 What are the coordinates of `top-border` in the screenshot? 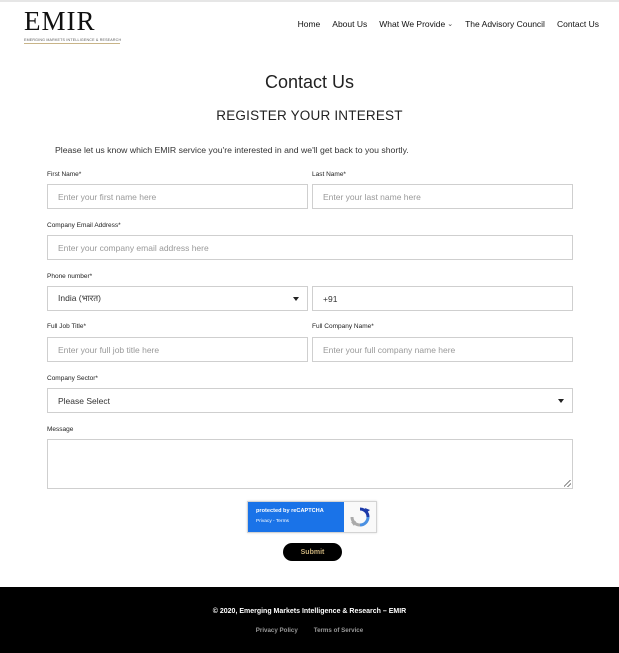 It's located at (309, 1).